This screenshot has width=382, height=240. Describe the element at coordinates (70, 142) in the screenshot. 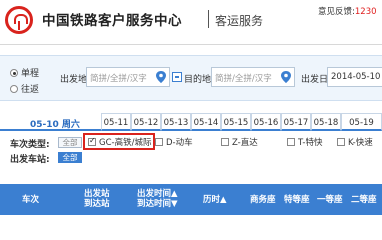

I see `train-type-all-button: 全部` at that location.